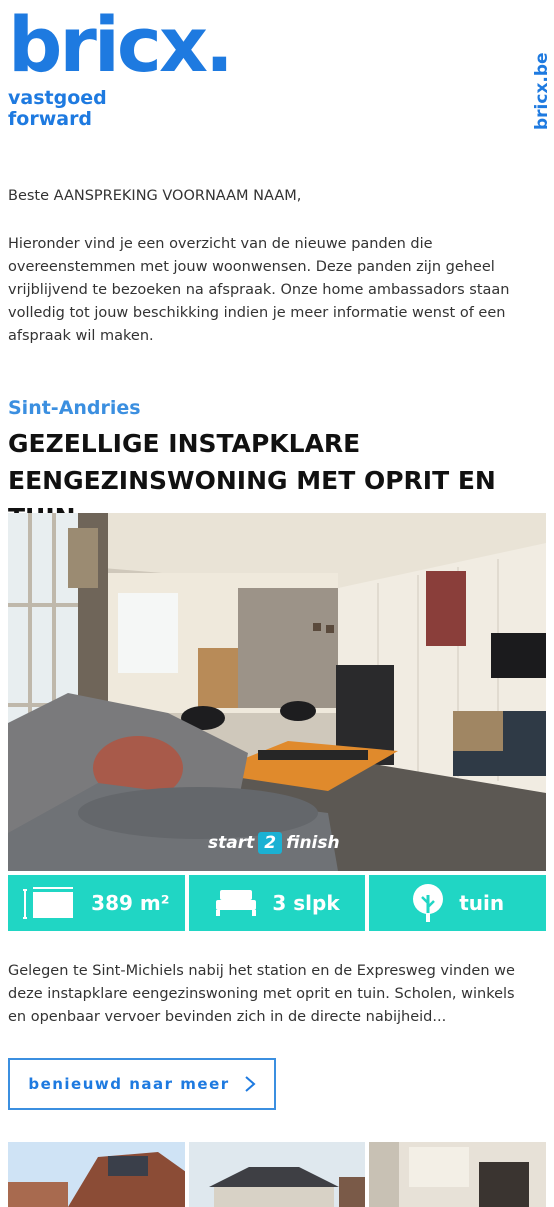 This screenshot has height=1207, width=554. I want to click on start2finish-badge: start 2 finish, so click(274, 843).